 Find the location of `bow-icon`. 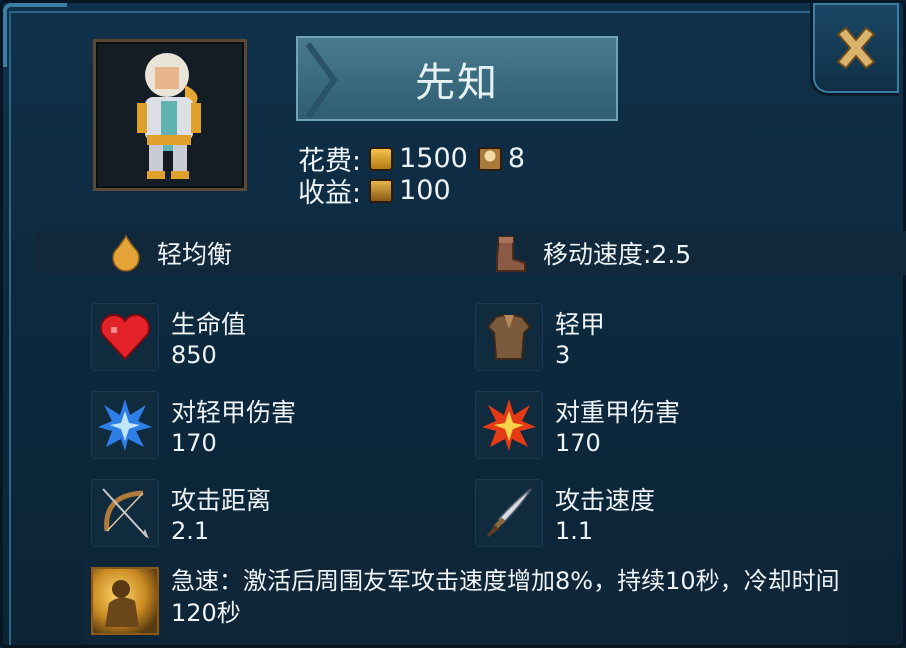

bow-icon is located at coordinates (125, 513).